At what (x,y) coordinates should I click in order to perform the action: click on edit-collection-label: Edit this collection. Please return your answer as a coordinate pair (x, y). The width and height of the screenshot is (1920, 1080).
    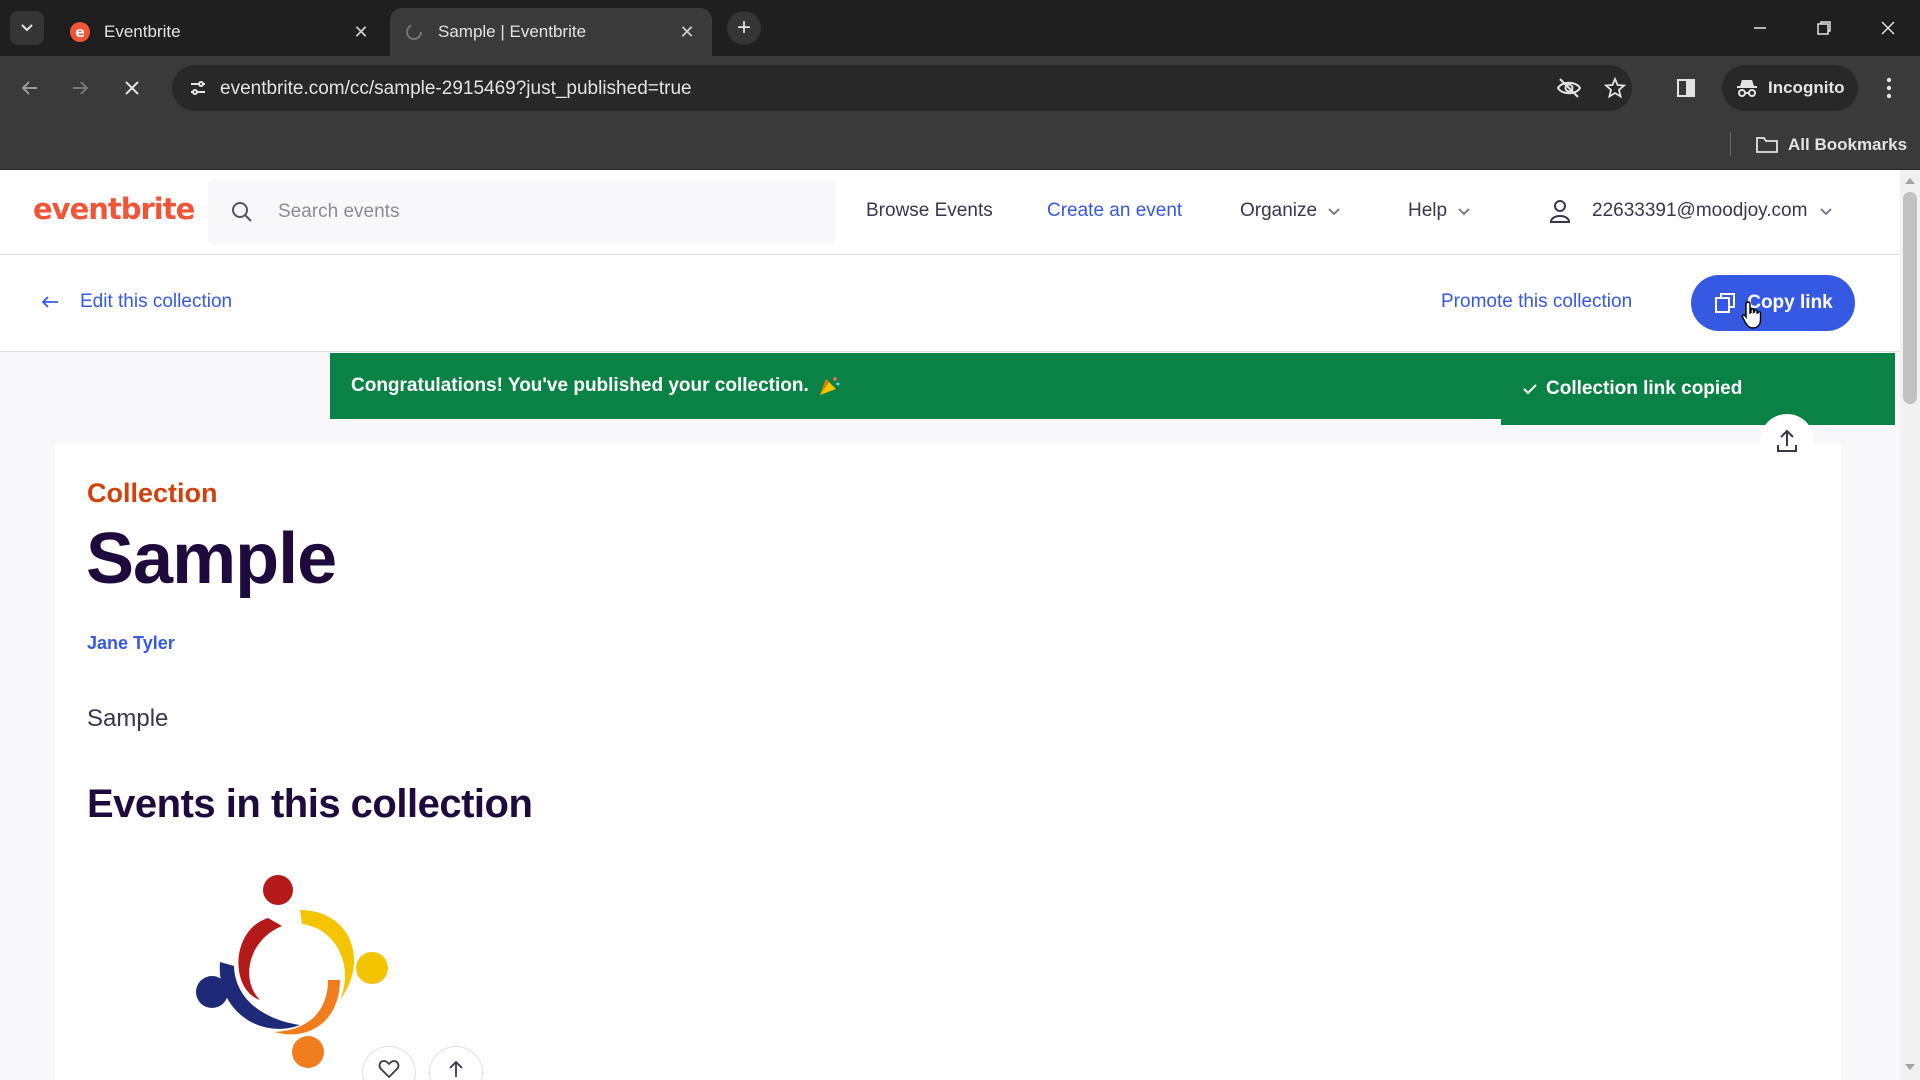
    Looking at the image, I should click on (156, 301).